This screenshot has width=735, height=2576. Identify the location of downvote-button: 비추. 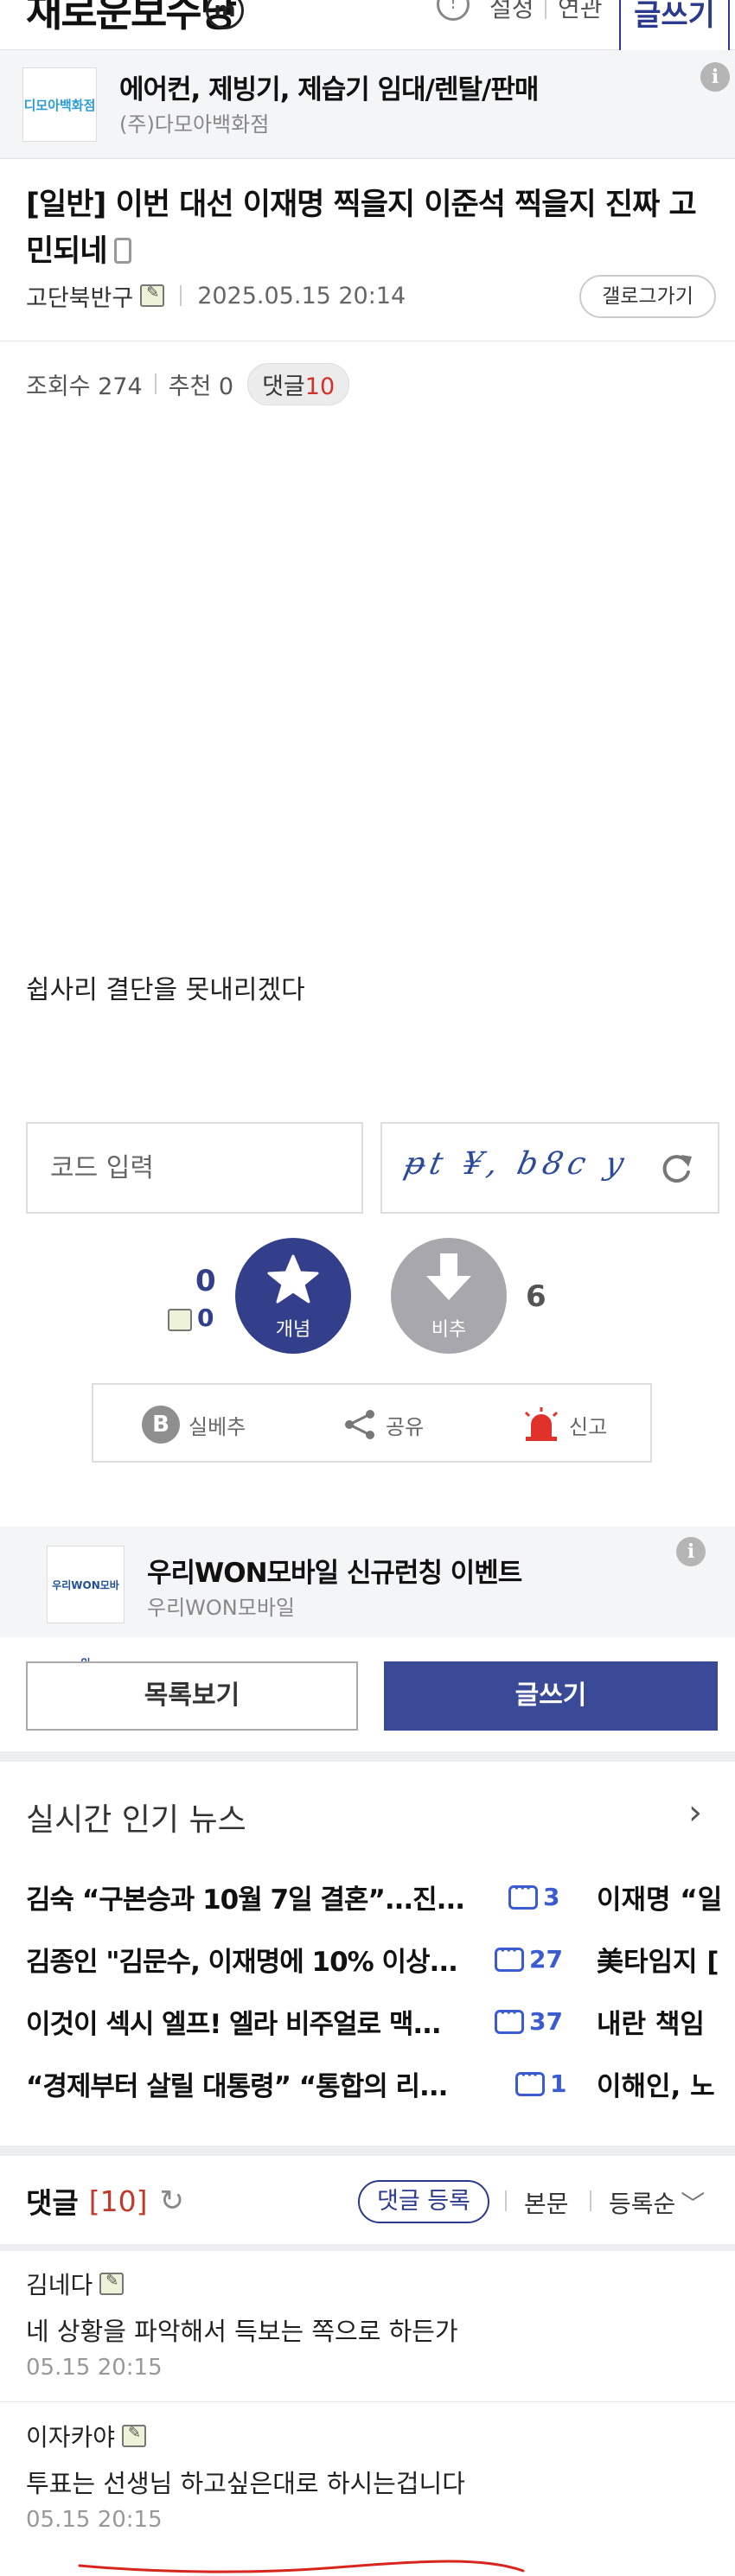
(449, 1296).